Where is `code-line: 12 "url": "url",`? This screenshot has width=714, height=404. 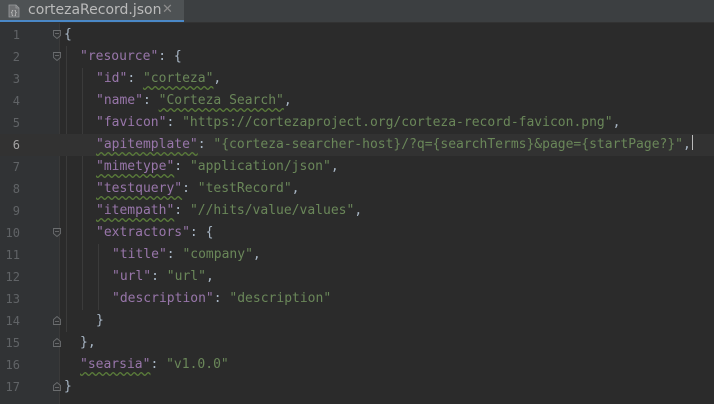
code-line: 12 "url": "url", is located at coordinates (357, 277).